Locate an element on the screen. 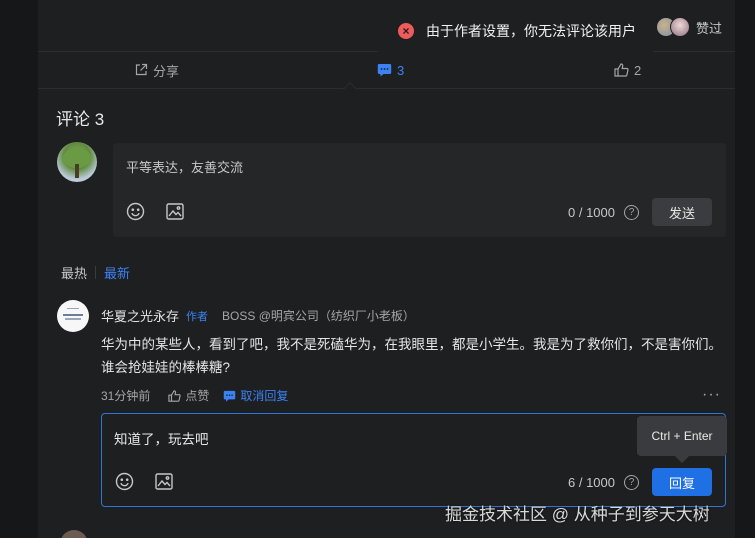  divider is located at coordinates (96, 272).